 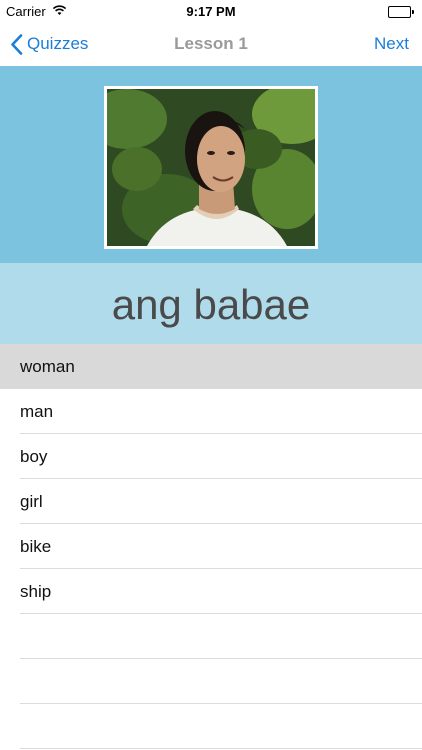 I want to click on woman-portrait-photo, so click(x=211, y=167).